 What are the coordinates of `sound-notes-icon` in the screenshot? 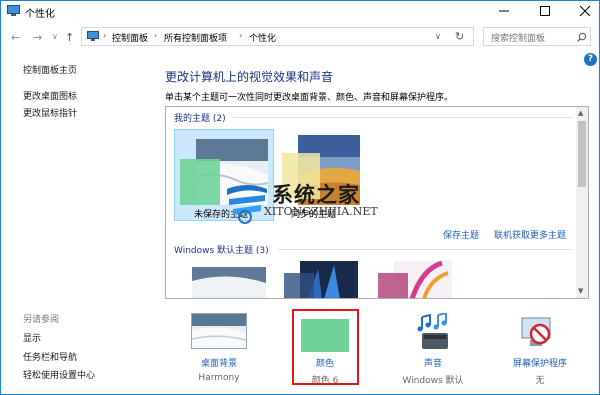 It's located at (434, 332).